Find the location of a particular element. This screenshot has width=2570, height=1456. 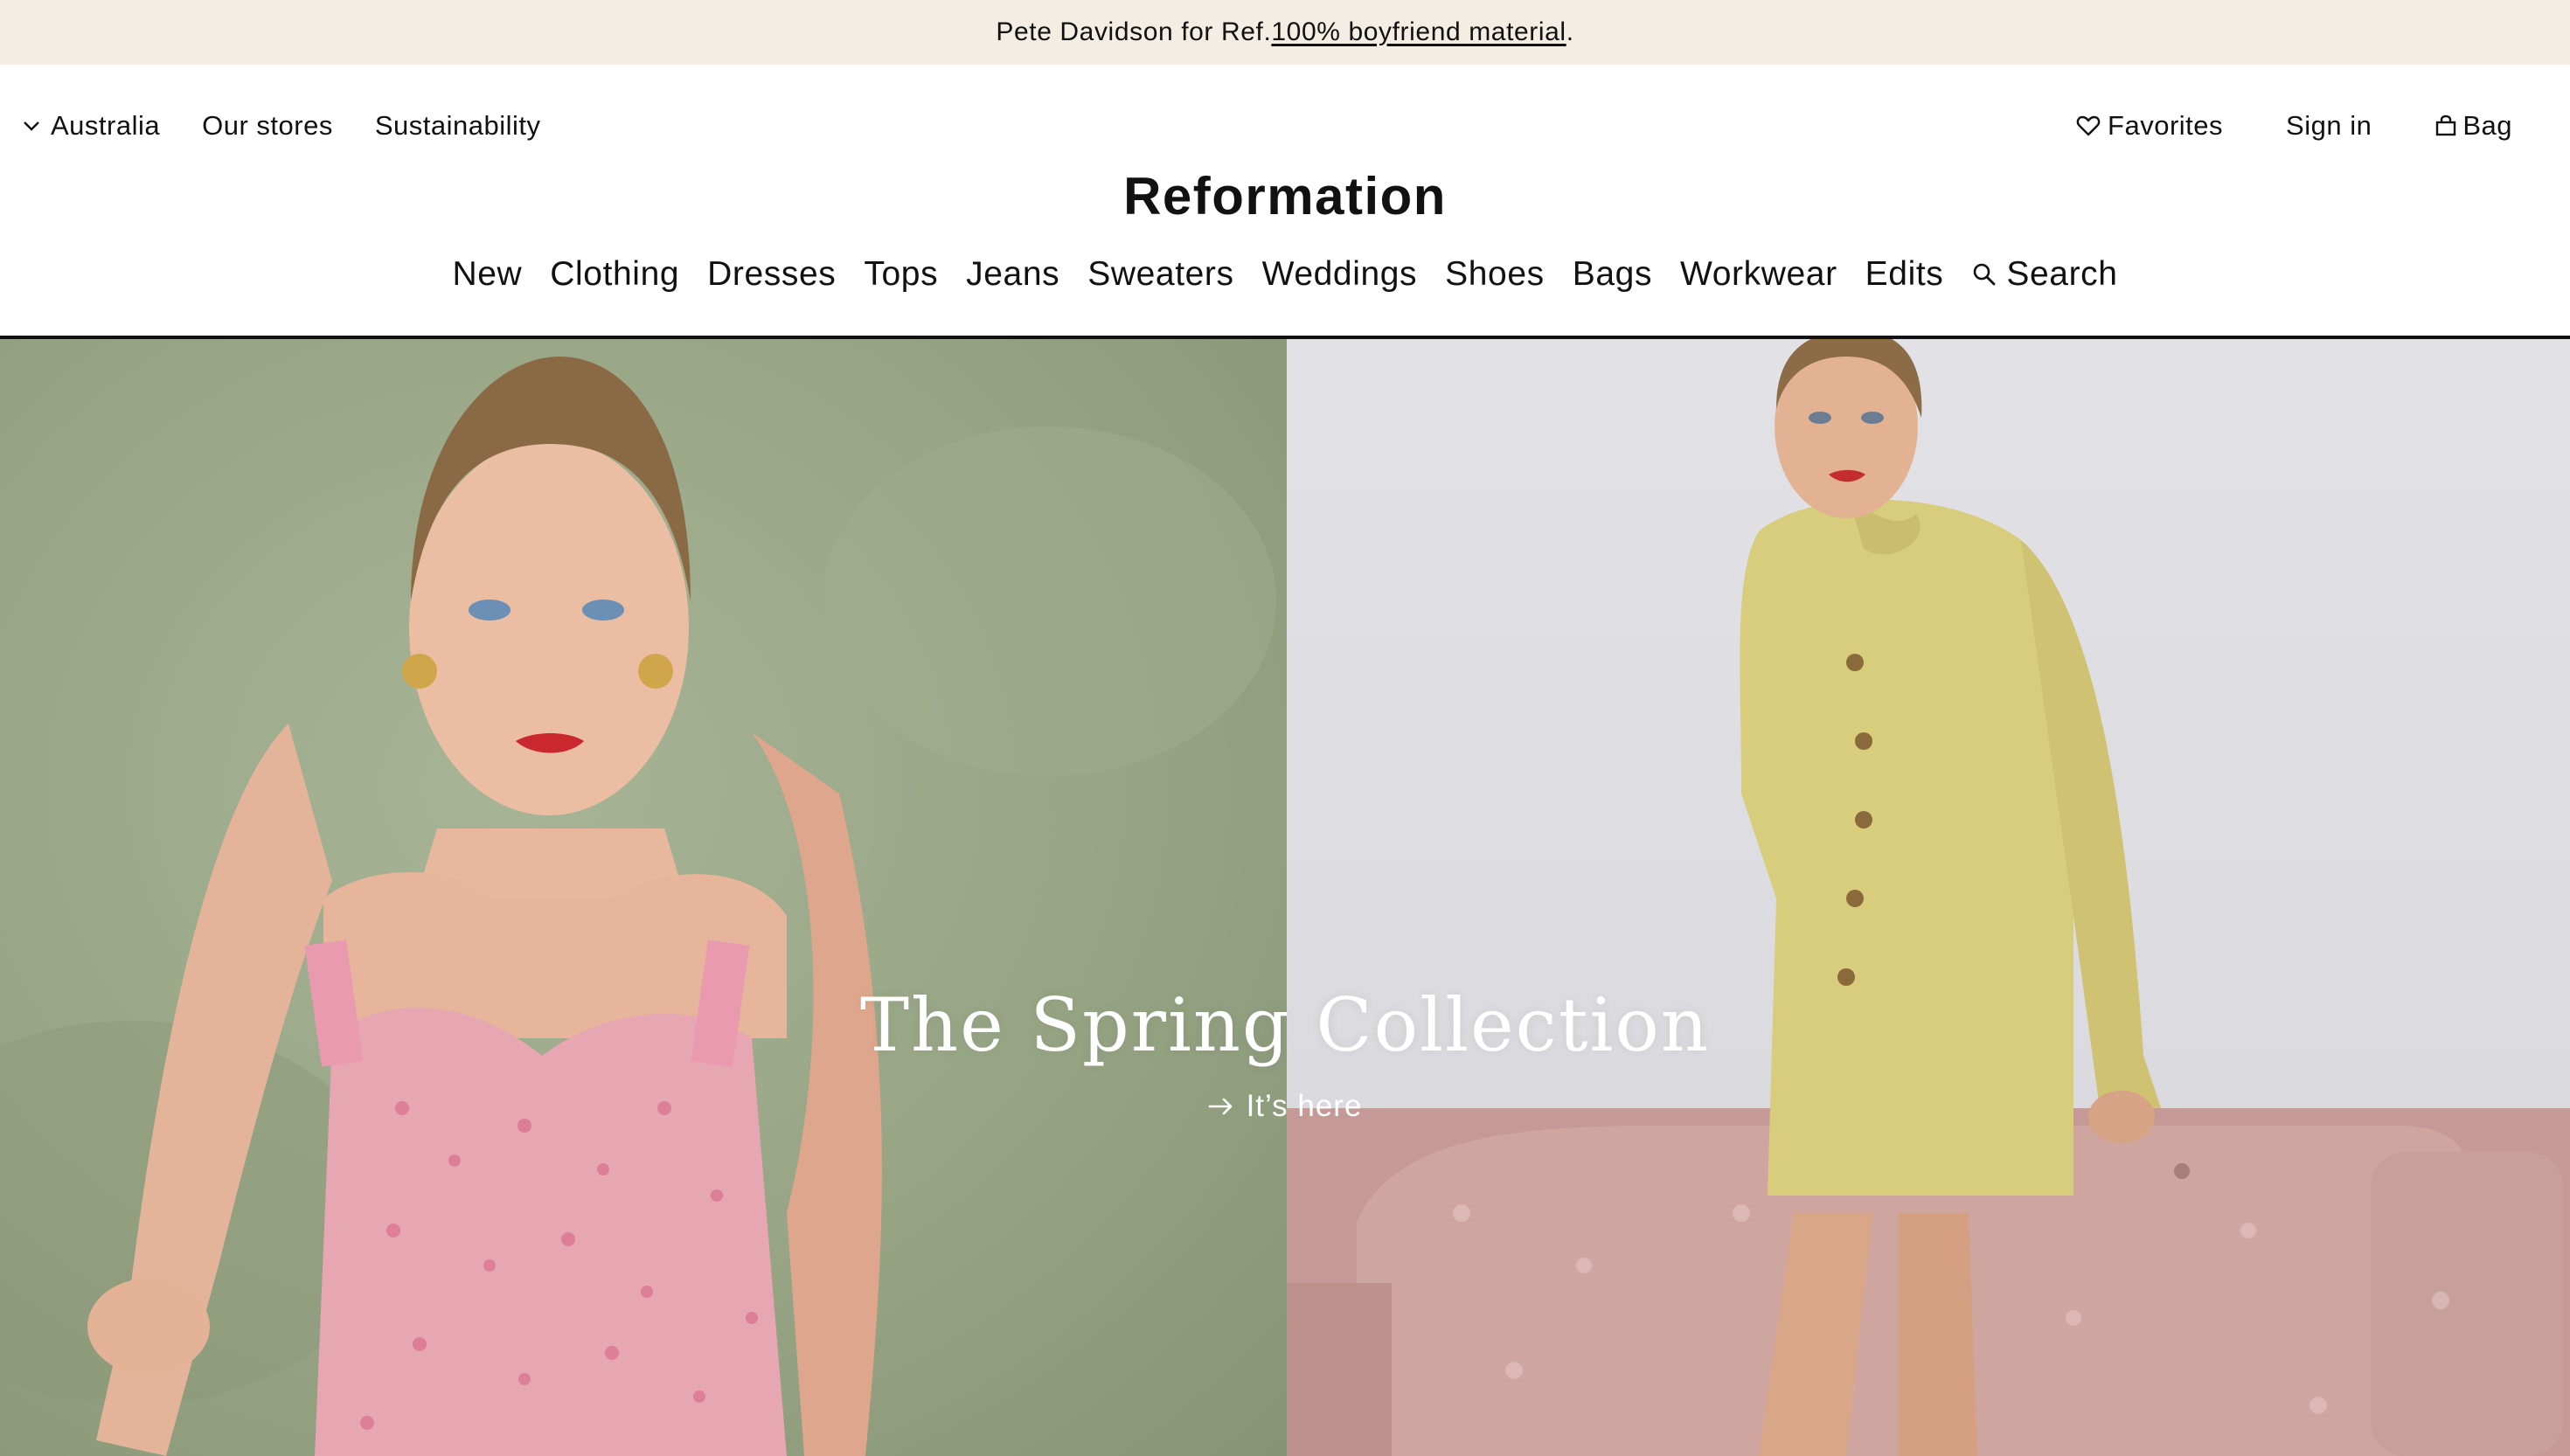

utility-right: Favorites Sign in Bag is located at coordinates (2262, 126).